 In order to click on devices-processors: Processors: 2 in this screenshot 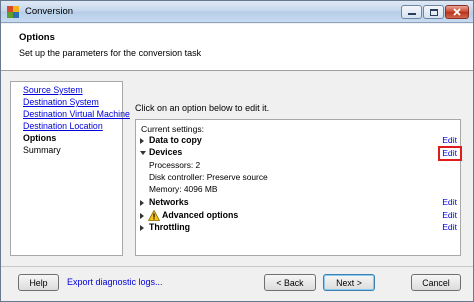, I will do `click(175, 165)`.